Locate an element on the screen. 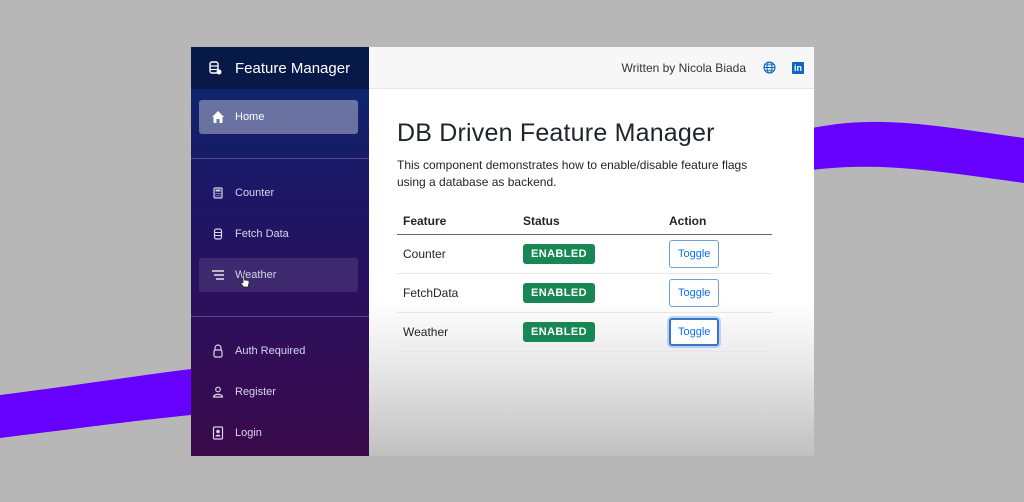 The image size is (1024, 502). toggle-button-weather: Toggle is located at coordinates (694, 331).